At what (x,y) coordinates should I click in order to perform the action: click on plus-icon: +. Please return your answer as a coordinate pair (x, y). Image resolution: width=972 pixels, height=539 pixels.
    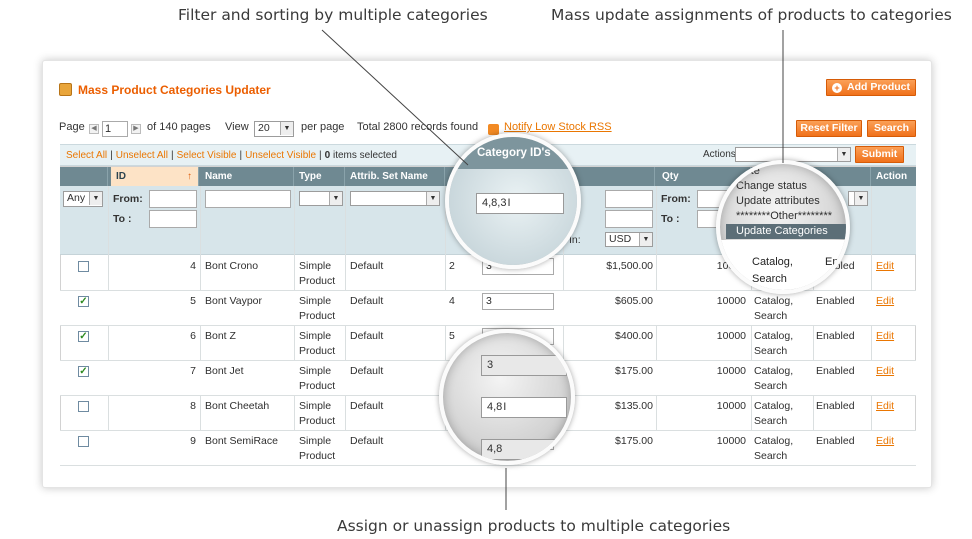
    Looking at the image, I should click on (837, 88).